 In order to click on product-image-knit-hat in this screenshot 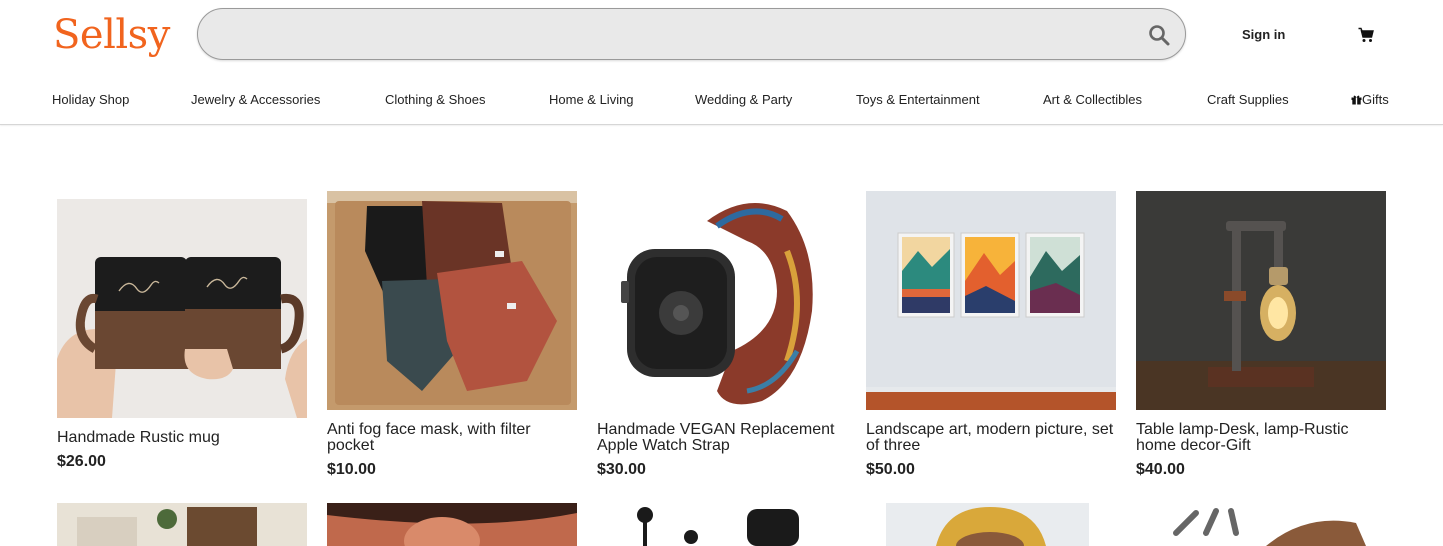, I will do `click(991, 524)`.